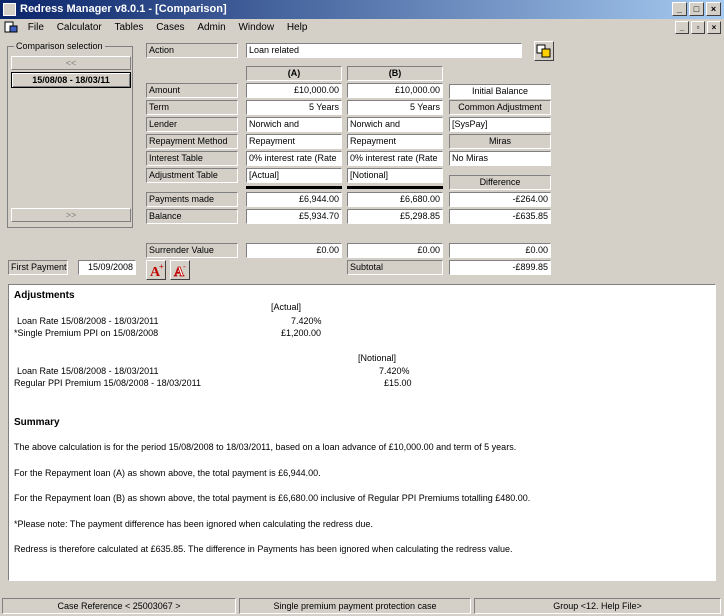 Image resolution: width=724 pixels, height=616 pixels. What do you see at coordinates (384, 50) in the screenshot?
I see `action-field: Loan related` at bounding box center [384, 50].